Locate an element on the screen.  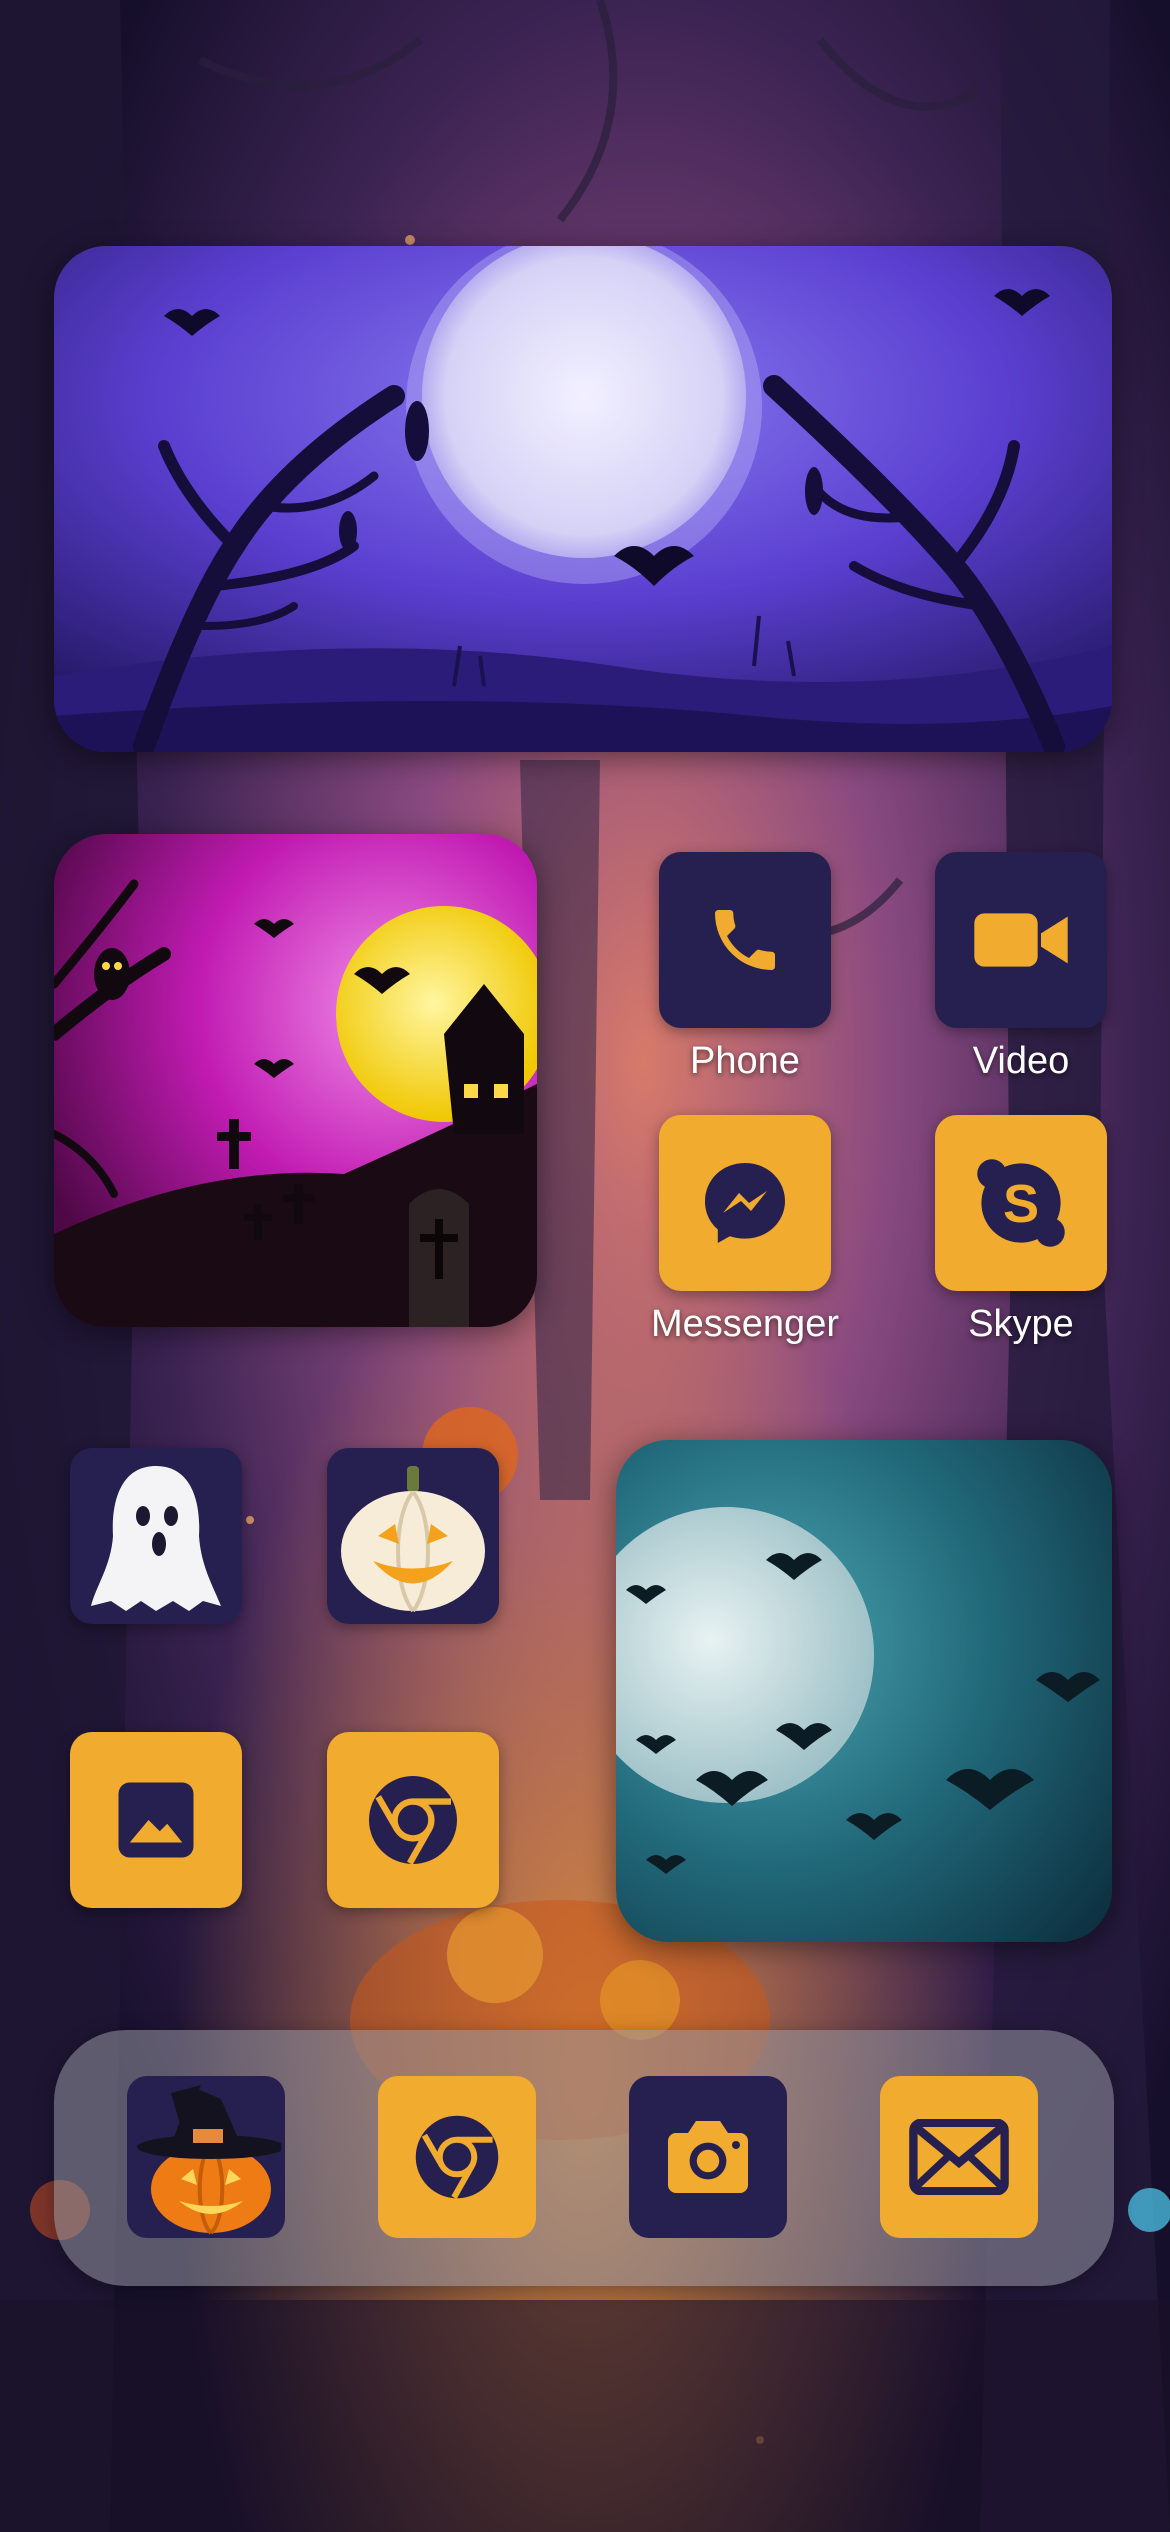
ghost-app-tile is located at coordinates (156, 1536).